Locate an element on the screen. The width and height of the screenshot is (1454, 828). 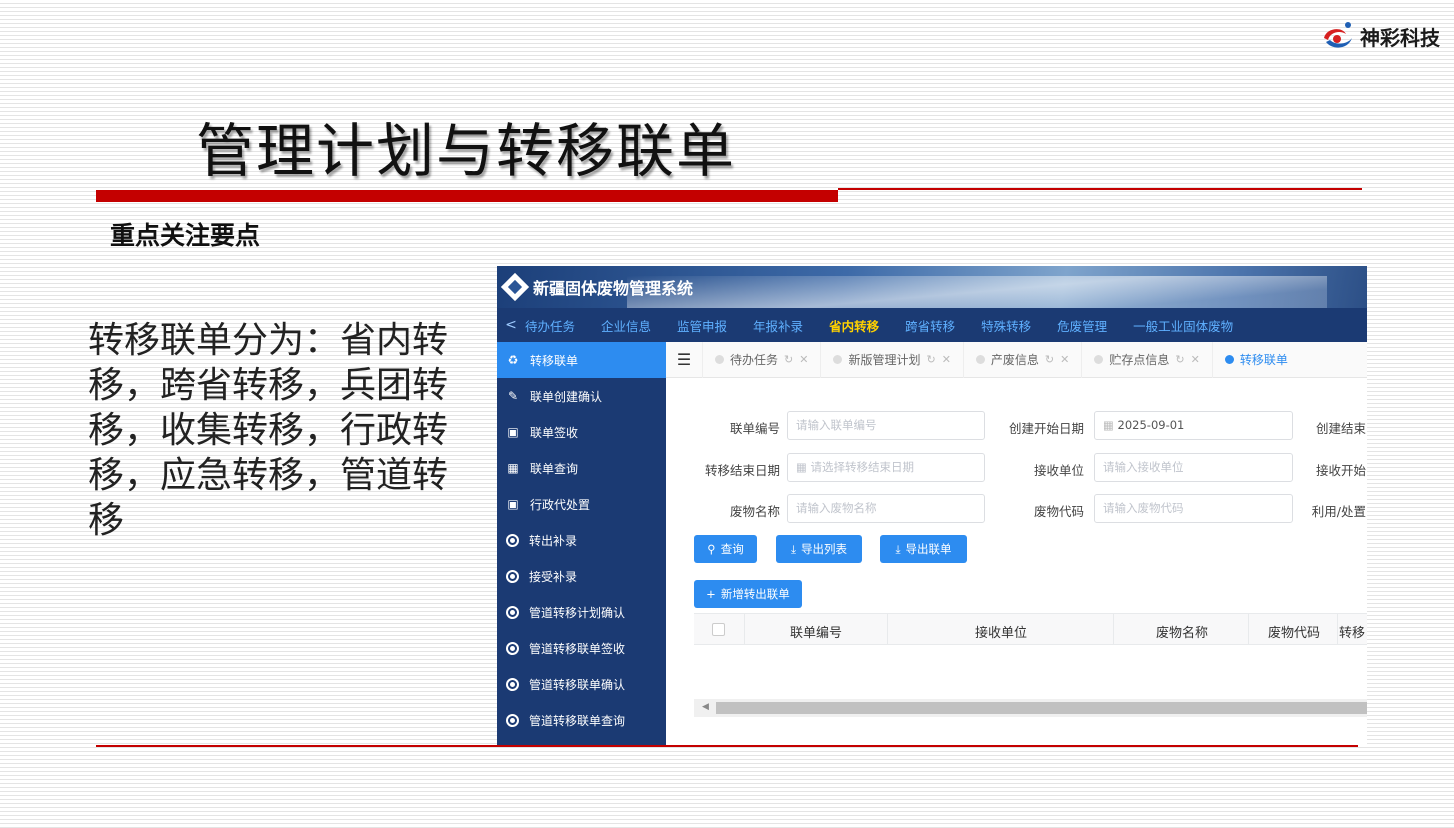
scroll-left-icon: ◀ is located at coordinates (705, 707).